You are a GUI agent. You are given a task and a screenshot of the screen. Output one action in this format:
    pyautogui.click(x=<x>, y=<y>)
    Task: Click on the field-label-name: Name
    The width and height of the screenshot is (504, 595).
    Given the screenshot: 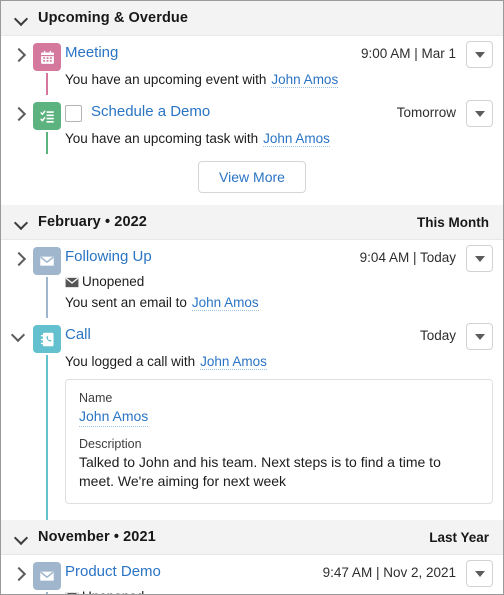 What is the action you would take?
    pyautogui.click(x=96, y=398)
    